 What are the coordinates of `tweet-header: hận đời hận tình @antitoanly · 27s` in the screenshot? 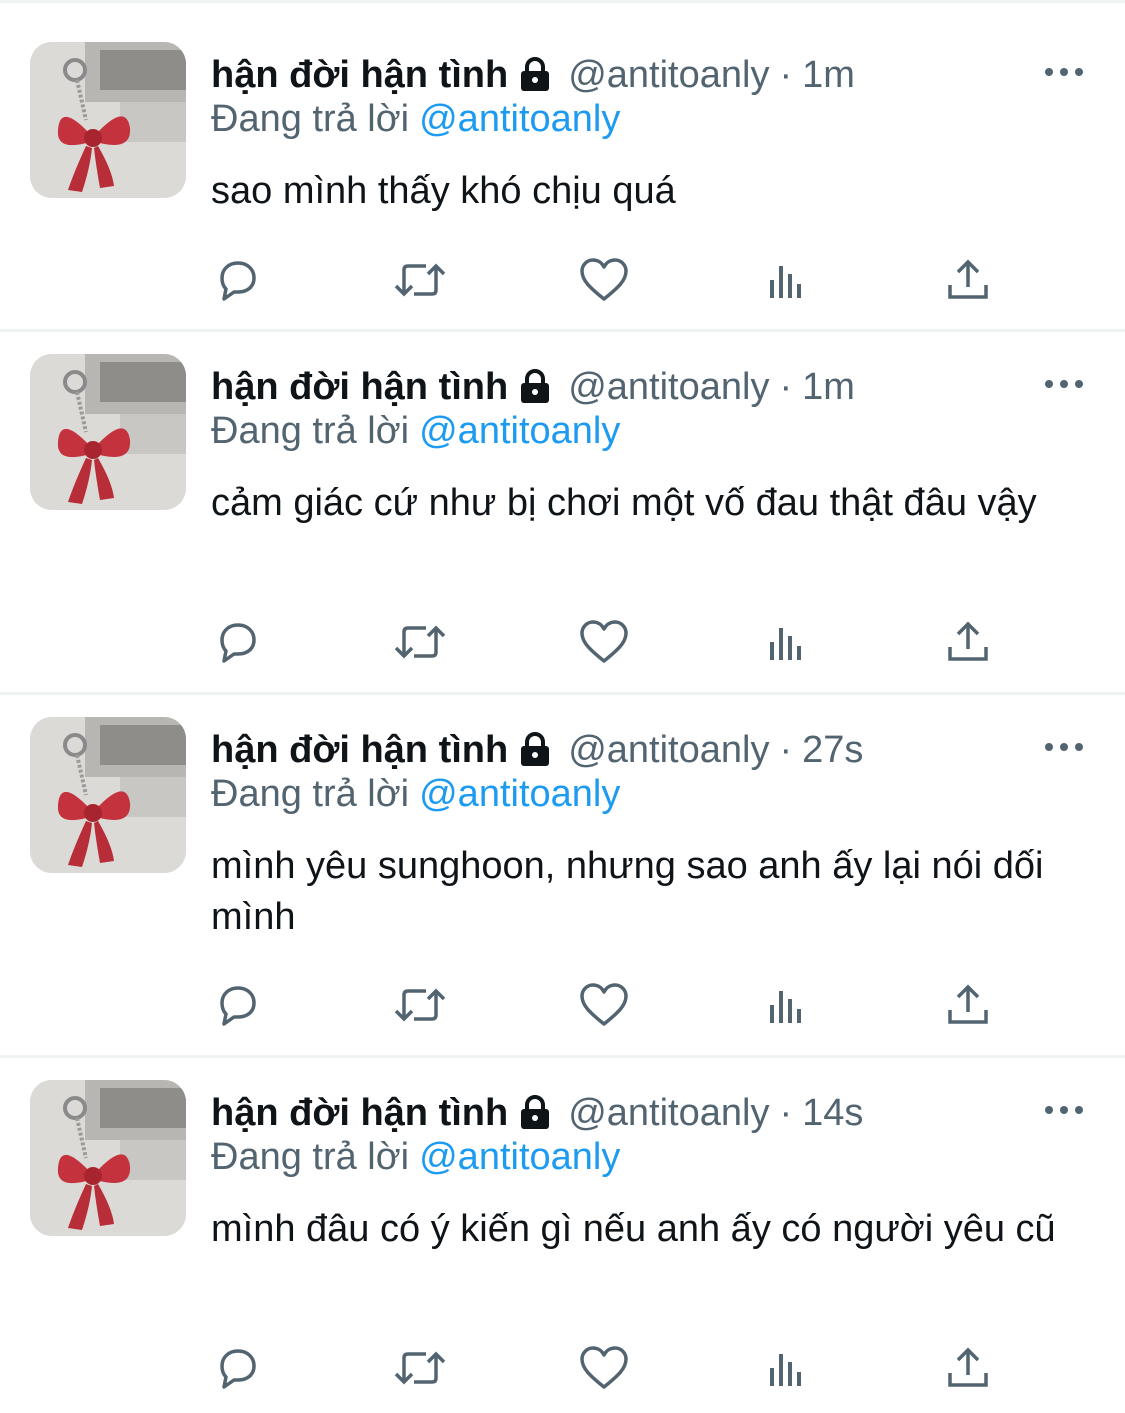 It's located at (537, 750).